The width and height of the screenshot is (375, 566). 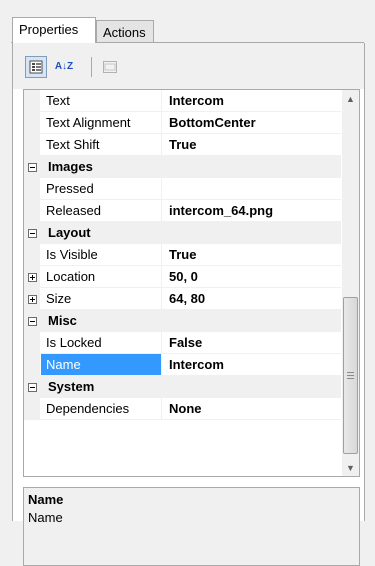 What do you see at coordinates (182, 167) in the screenshot?
I see `category-images: Images` at bounding box center [182, 167].